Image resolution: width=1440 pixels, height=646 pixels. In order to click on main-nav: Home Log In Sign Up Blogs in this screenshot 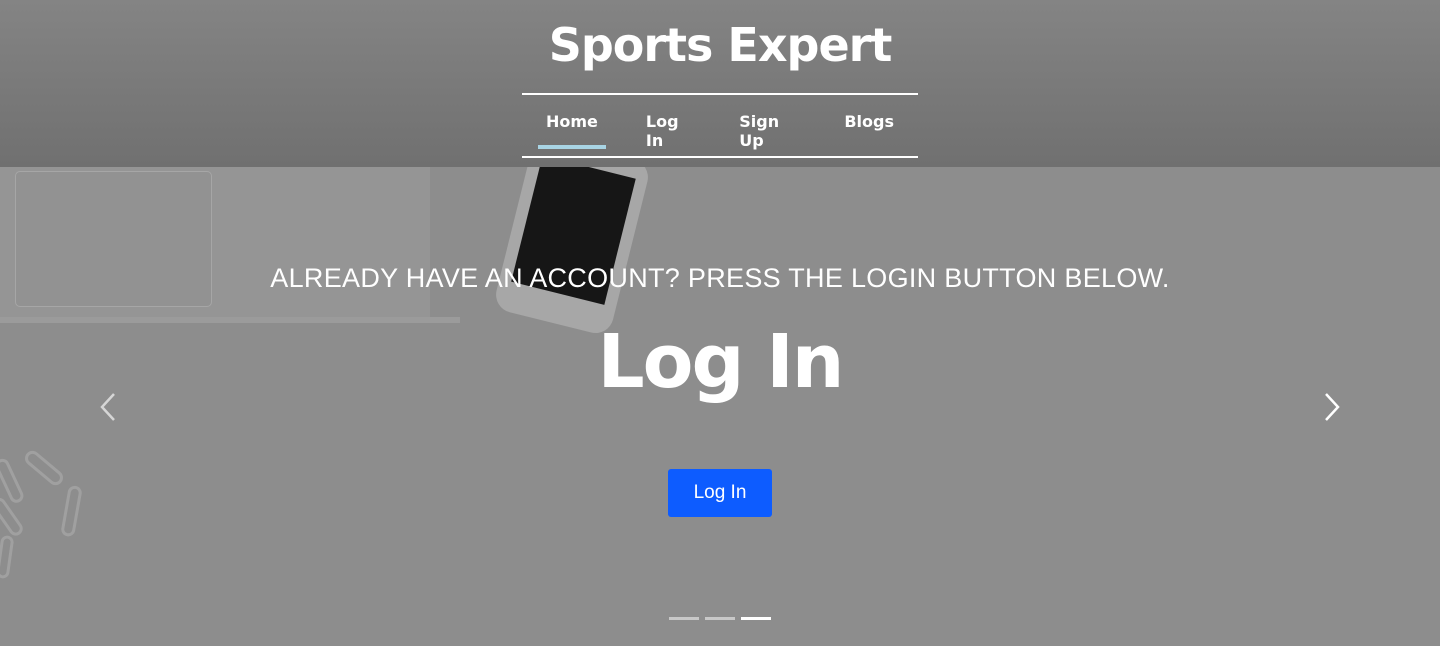, I will do `click(720, 131)`.